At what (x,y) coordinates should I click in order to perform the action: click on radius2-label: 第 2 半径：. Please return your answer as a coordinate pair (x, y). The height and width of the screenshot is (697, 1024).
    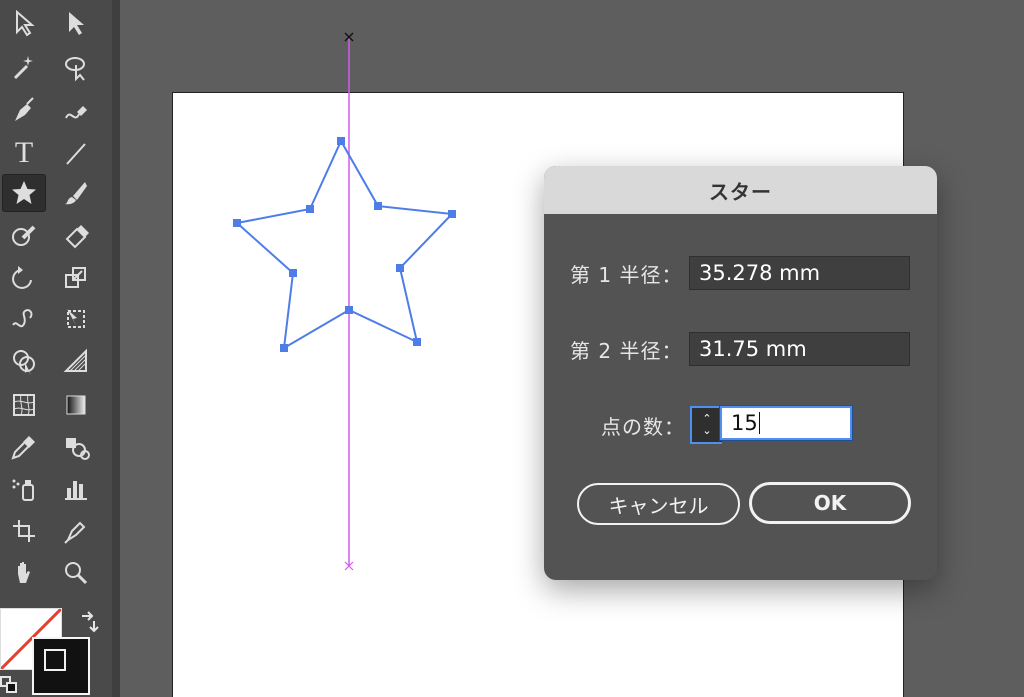
    Looking at the image, I should click on (626, 350).